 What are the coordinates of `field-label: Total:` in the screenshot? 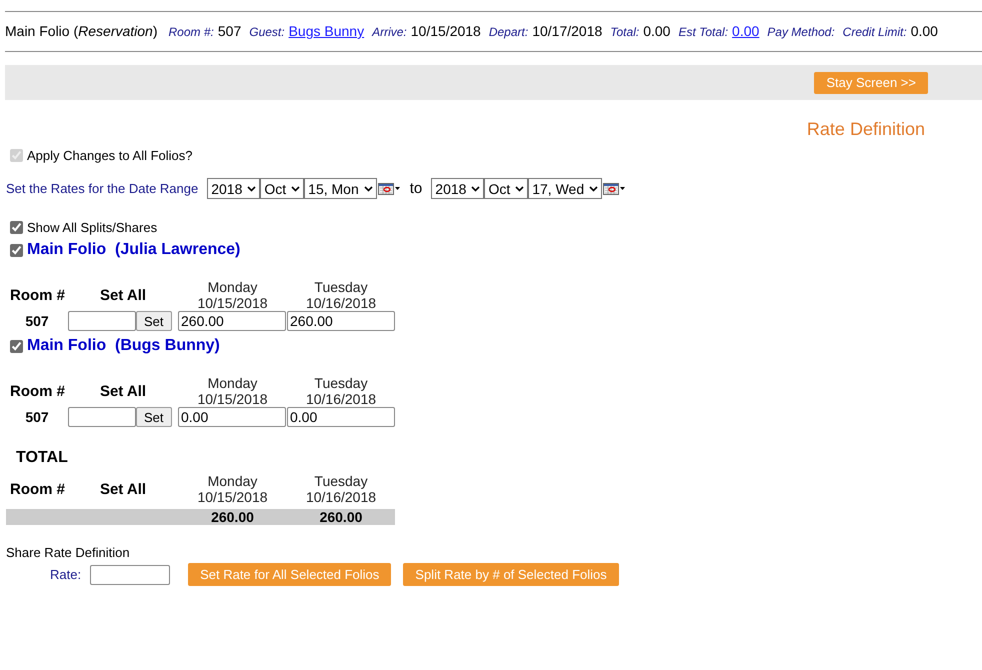 It's located at (625, 32).